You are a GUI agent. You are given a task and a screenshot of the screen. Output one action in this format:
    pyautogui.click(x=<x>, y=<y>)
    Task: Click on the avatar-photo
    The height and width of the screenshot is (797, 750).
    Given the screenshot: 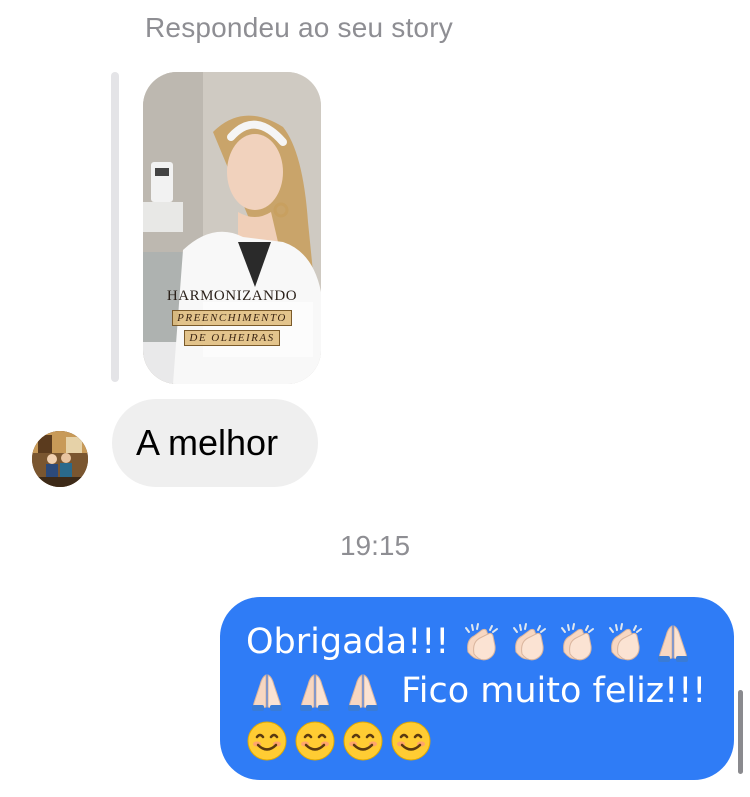 What is the action you would take?
    pyautogui.click(x=60, y=459)
    